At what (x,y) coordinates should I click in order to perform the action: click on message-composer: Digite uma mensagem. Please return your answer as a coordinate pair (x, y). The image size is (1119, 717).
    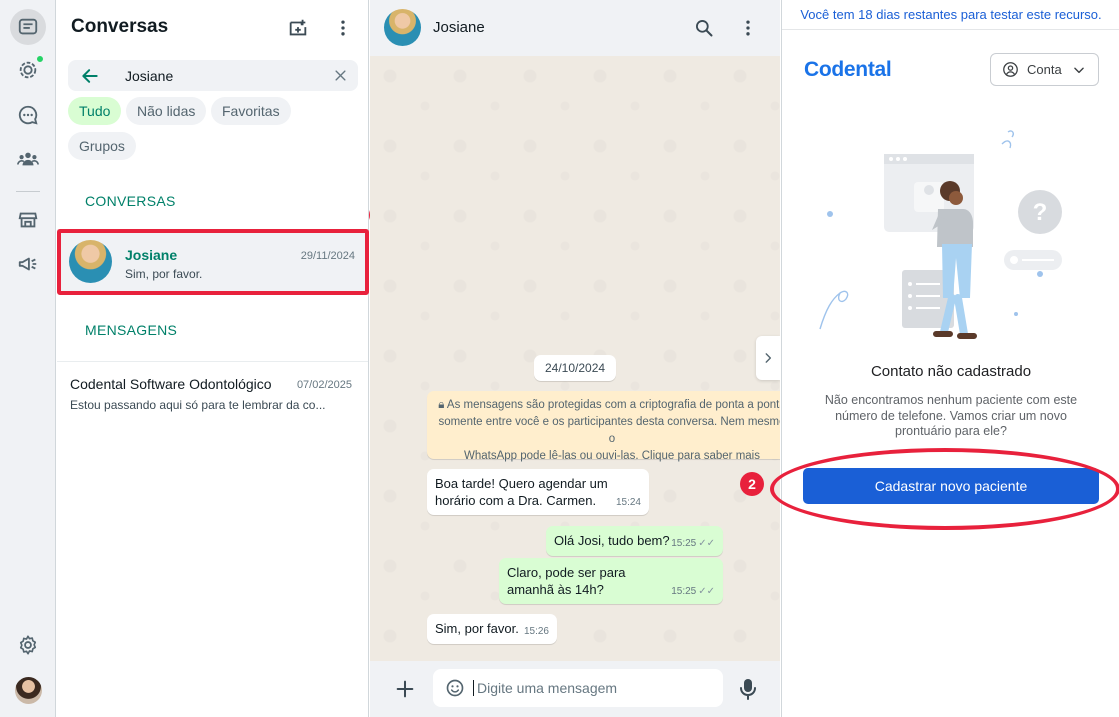
    Looking at the image, I should click on (575, 689).